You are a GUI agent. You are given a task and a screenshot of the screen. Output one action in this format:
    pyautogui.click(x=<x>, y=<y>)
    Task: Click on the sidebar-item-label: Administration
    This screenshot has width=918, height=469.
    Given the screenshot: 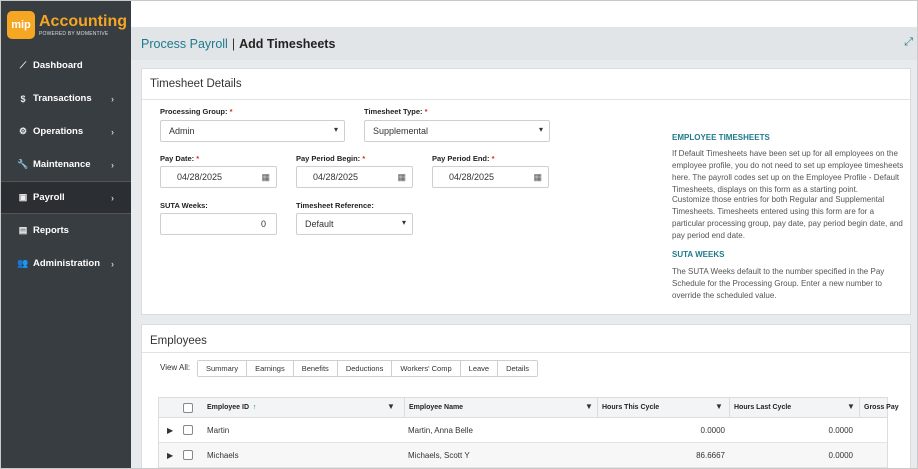 What is the action you would take?
    pyautogui.click(x=67, y=263)
    